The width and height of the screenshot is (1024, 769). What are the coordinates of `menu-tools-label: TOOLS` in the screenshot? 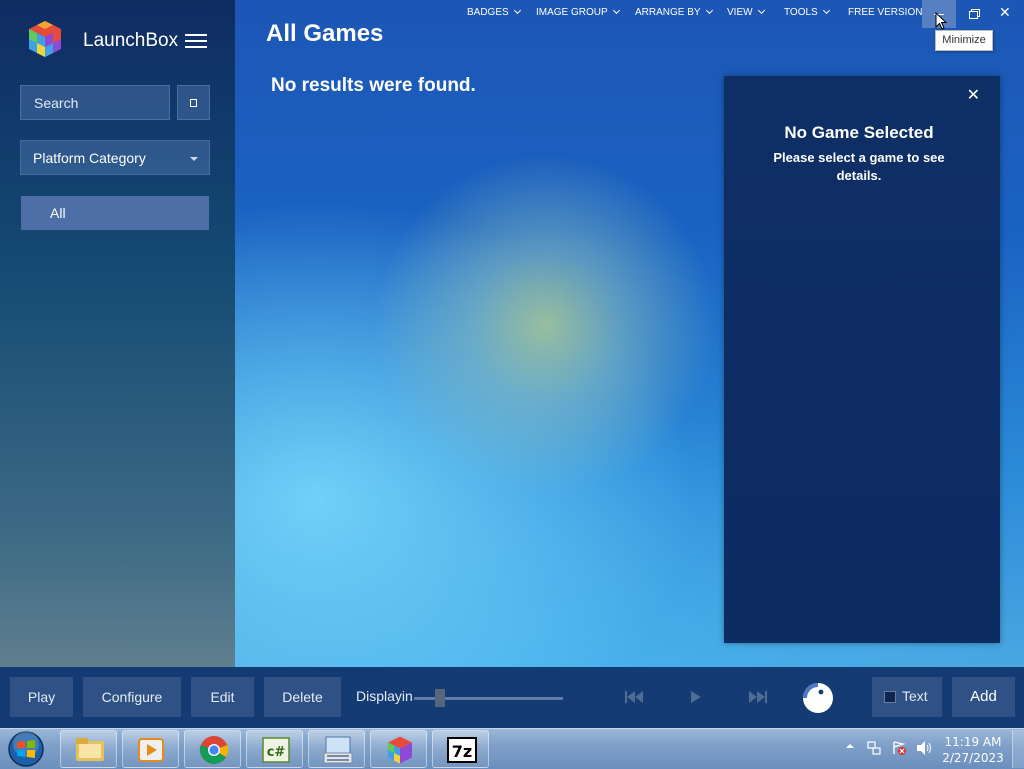 It's located at (801, 12).